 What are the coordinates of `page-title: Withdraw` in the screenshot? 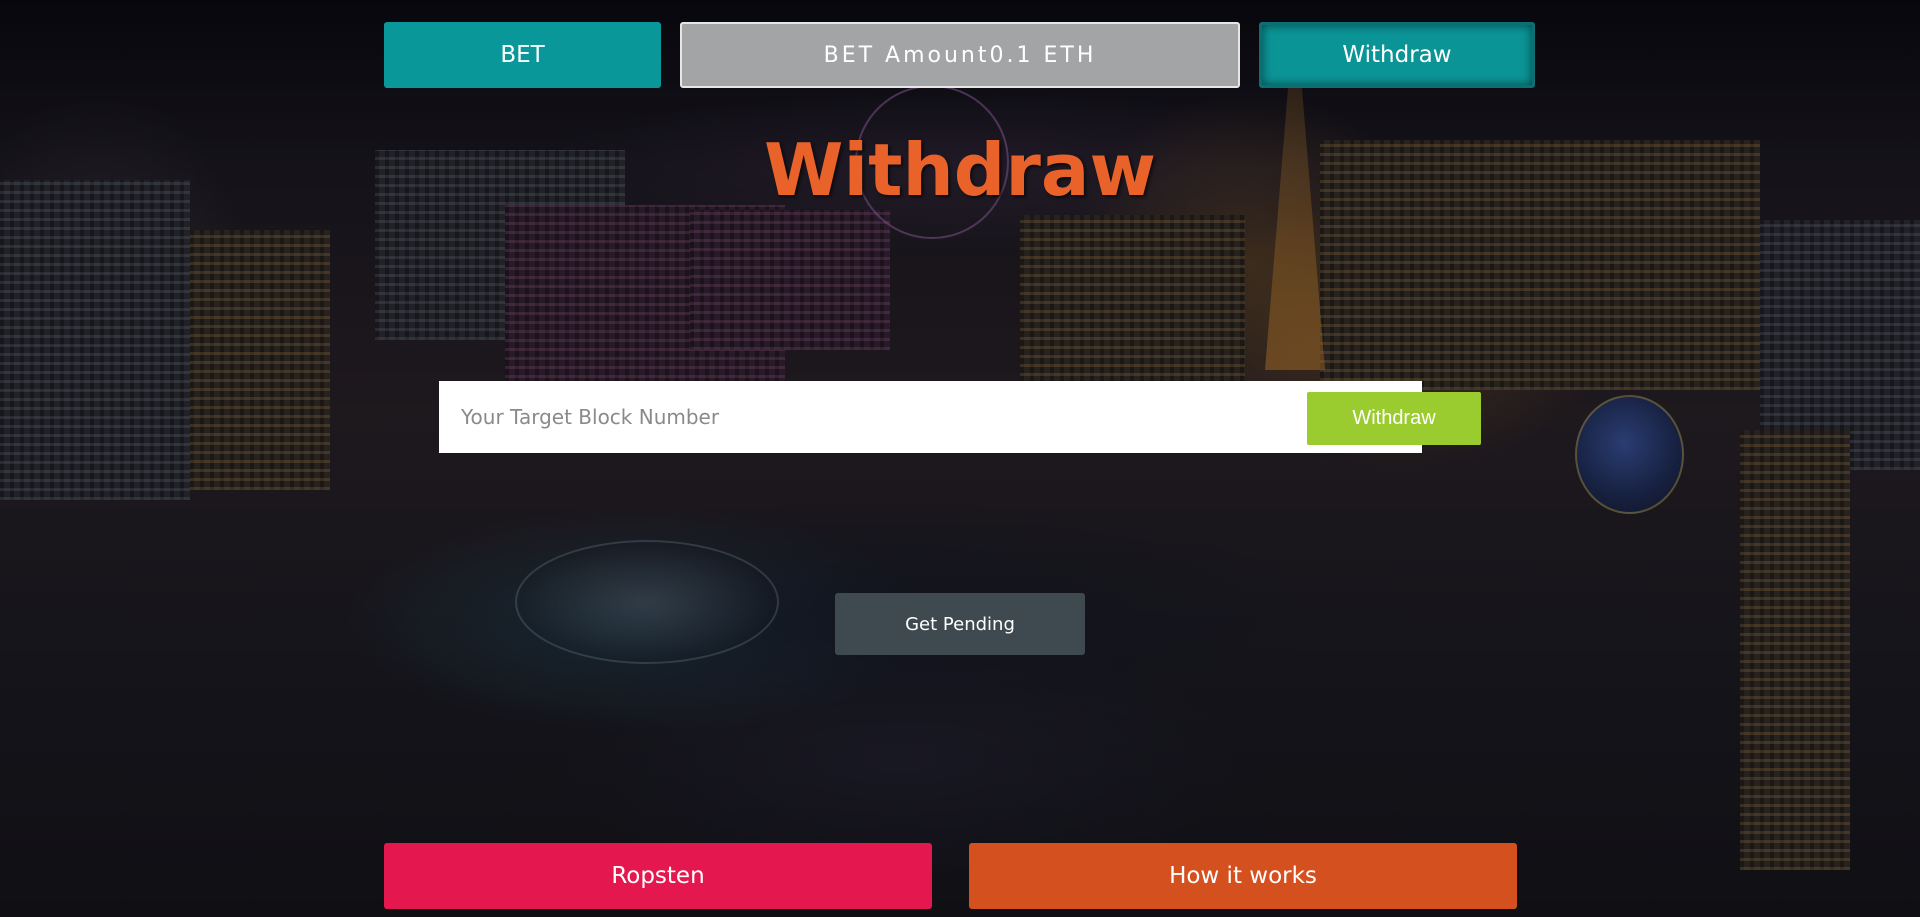 It's located at (960, 170).